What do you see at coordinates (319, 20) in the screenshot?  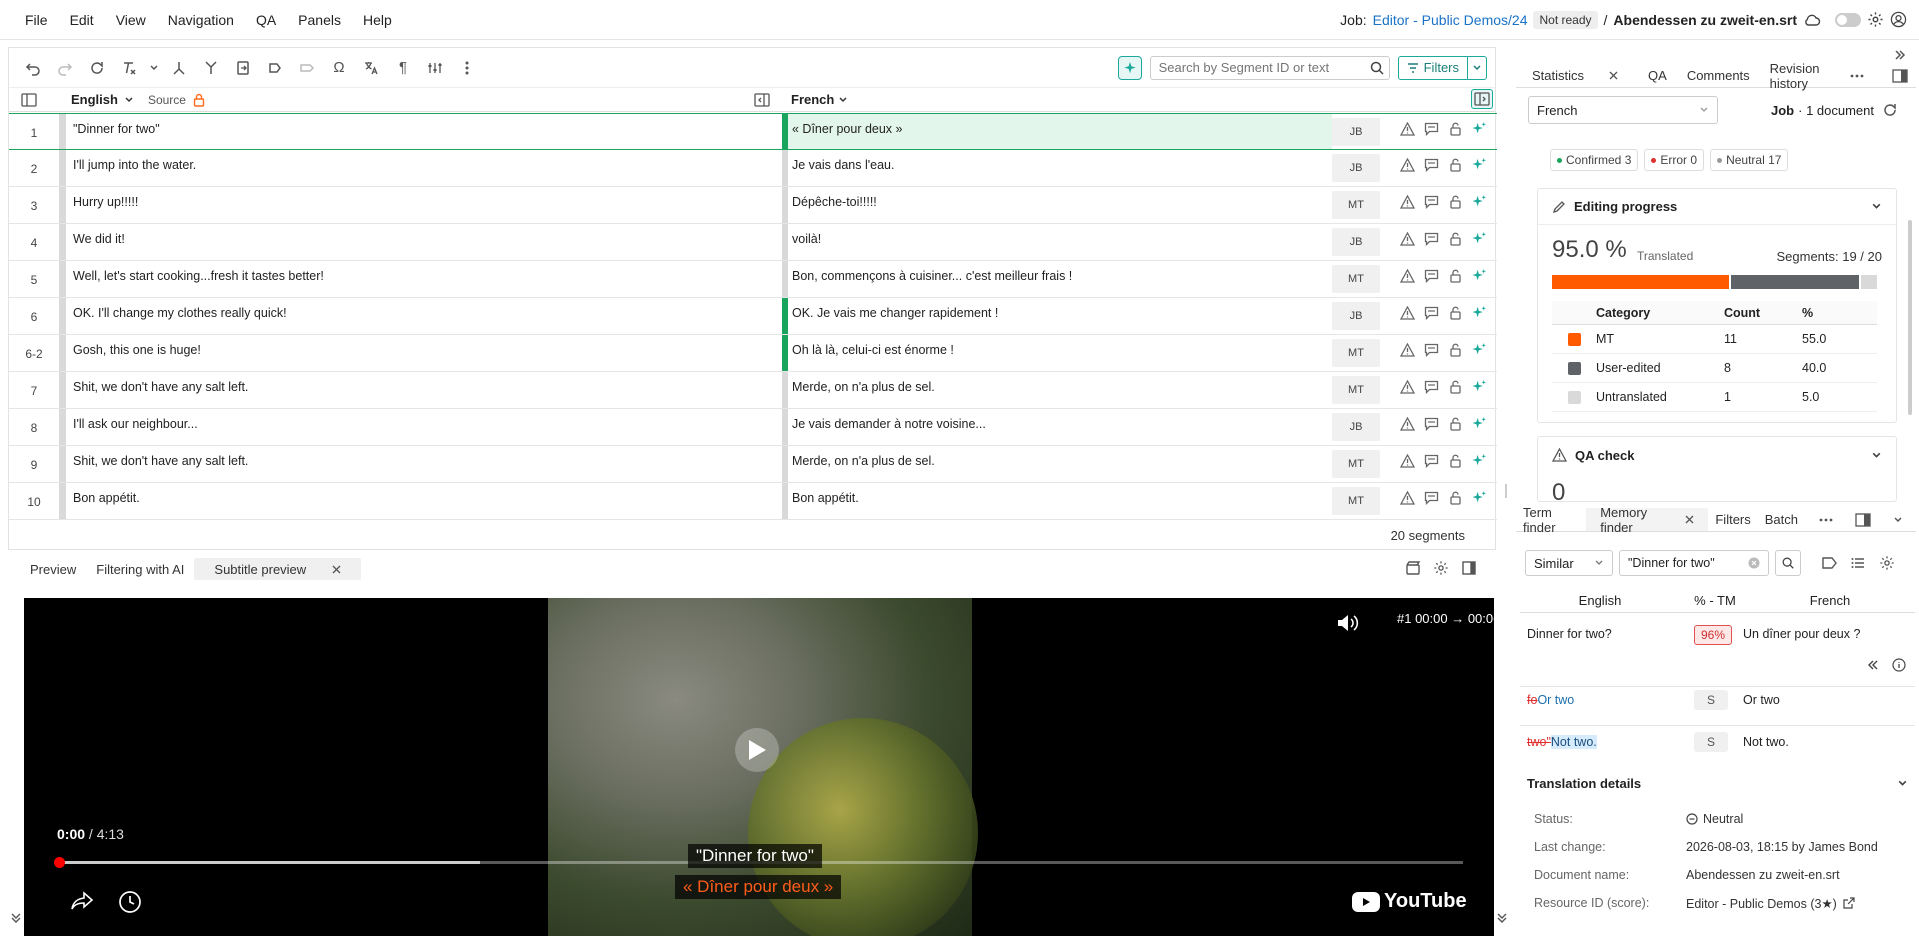 I see `menu-panels: Panels` at bounding box center [319, 20].